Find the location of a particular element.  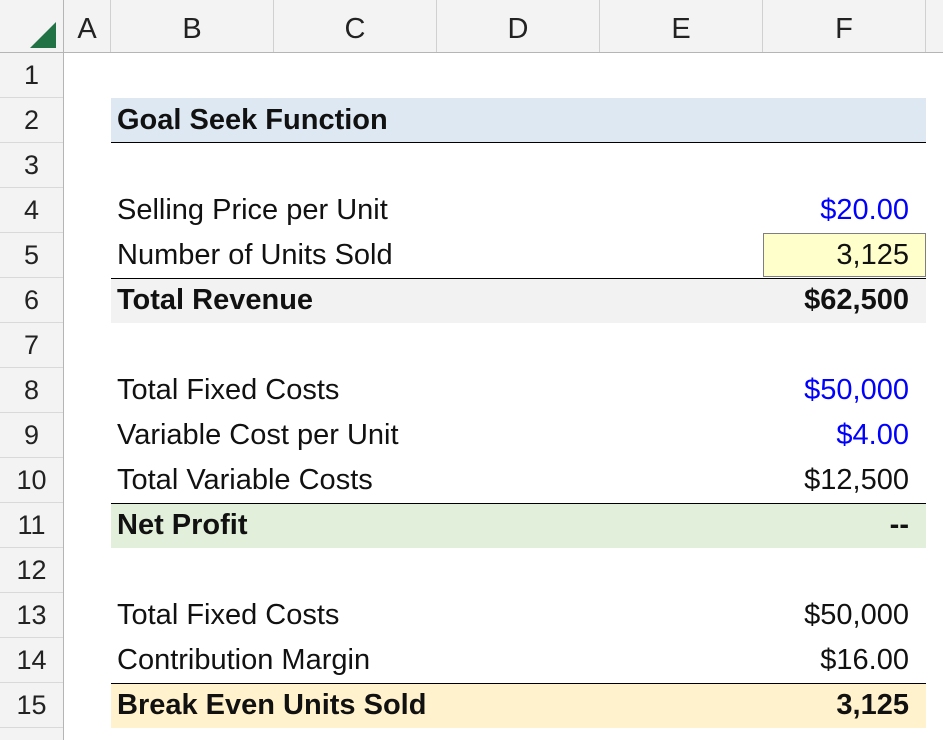

units-sold-label: Number of Units Sold is located at coordinates (255, 255).